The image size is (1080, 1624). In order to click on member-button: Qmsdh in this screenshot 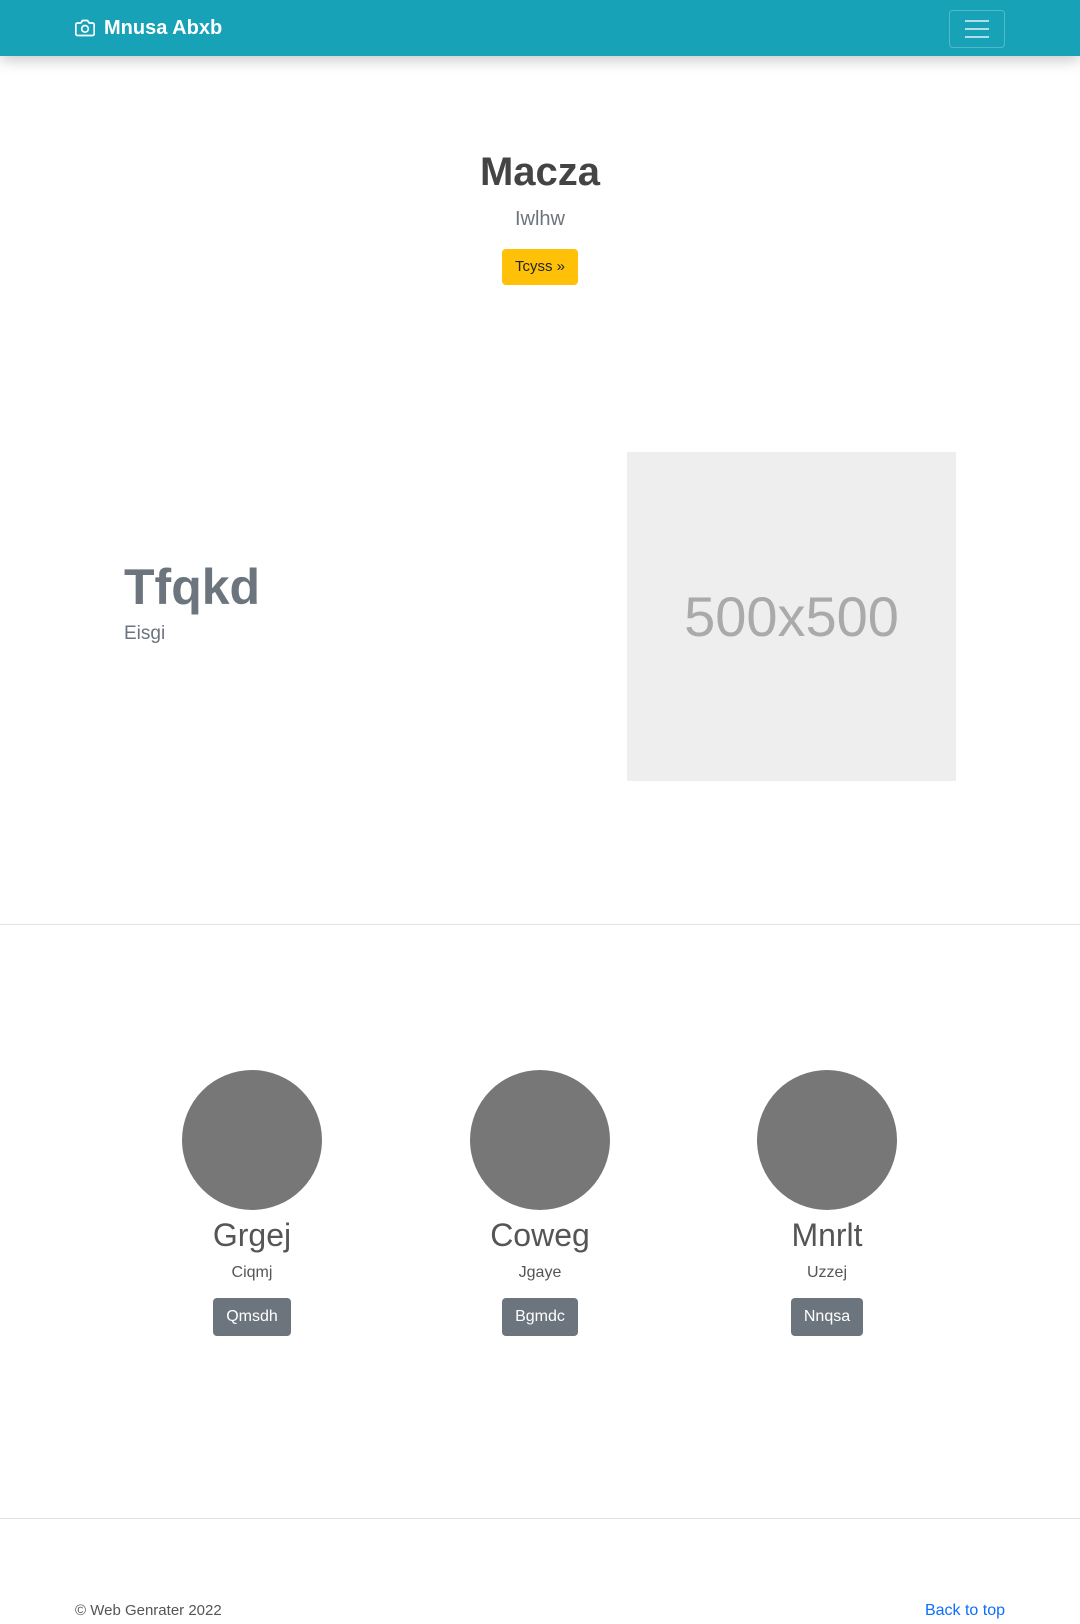, I will do `click(252, 1317)`.